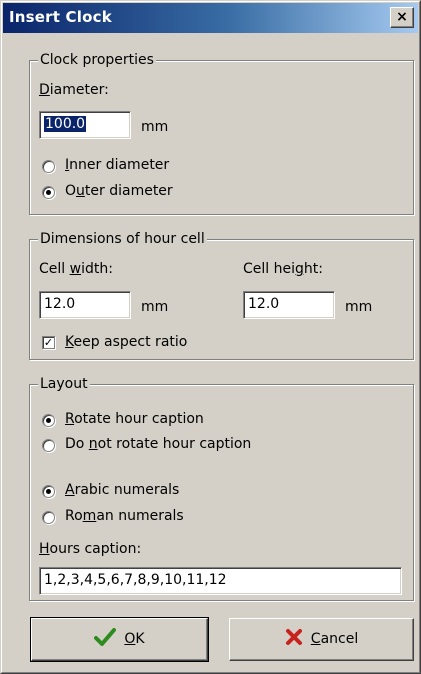  I want to click on hour-cell-legend: Dimensions of hour cell, so click(122, 239).